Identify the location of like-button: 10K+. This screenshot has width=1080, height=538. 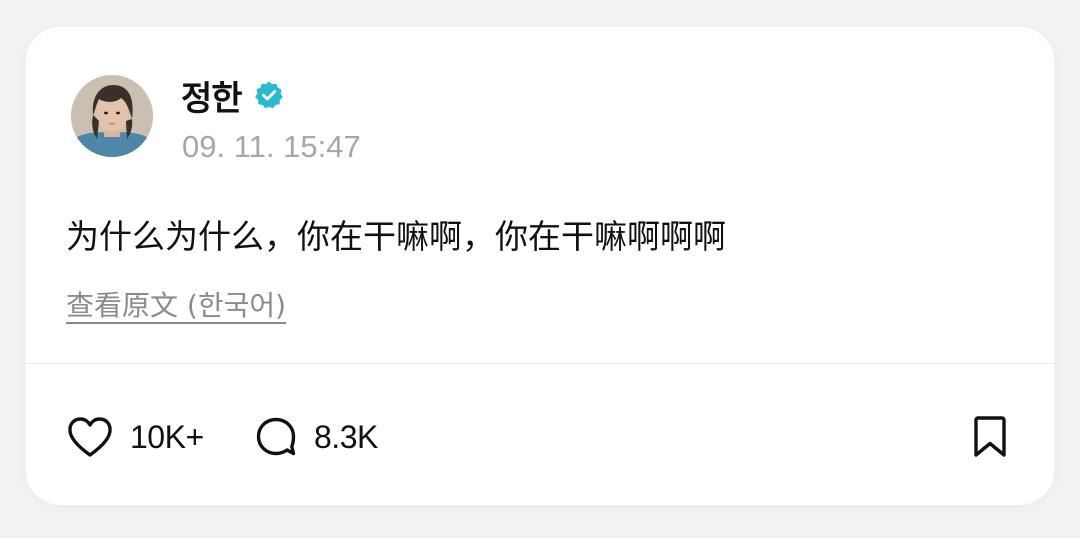
(135, 437).